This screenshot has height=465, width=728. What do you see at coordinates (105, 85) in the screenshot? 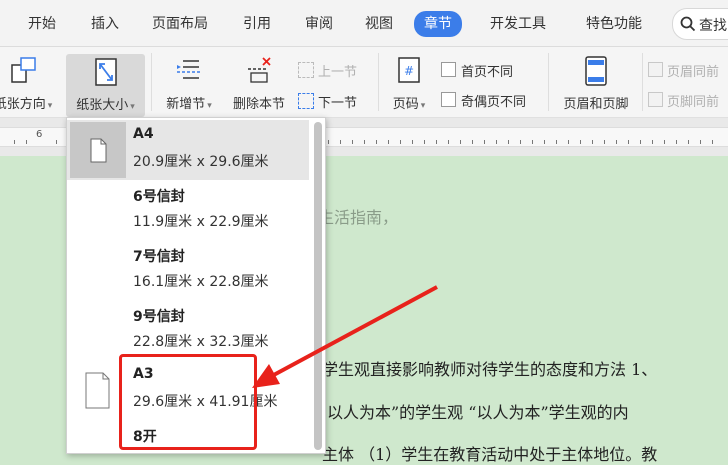
I see `paper-size-button: 纸张大小 ▾` at bounding box center [105, 85].